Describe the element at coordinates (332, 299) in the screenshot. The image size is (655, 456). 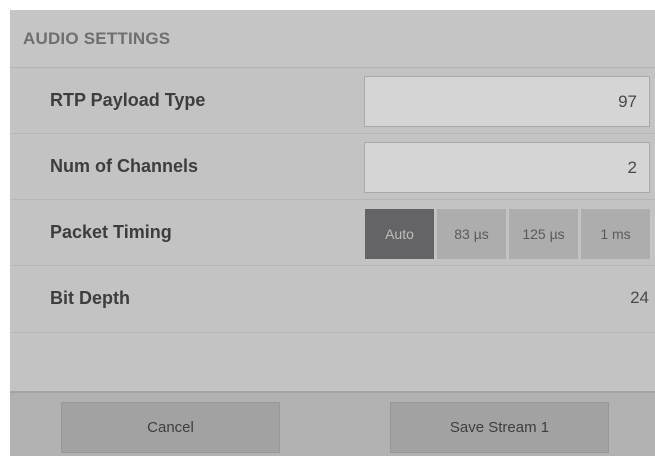
I see `setting-row-bit-depth: Bit Depth 24` at that location.